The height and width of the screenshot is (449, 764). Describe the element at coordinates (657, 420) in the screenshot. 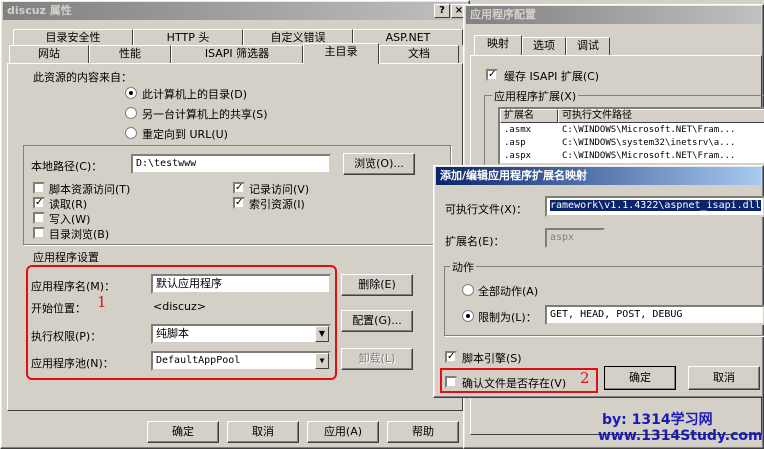

I see `watermark-line1: by: 1314学习网` at that location.